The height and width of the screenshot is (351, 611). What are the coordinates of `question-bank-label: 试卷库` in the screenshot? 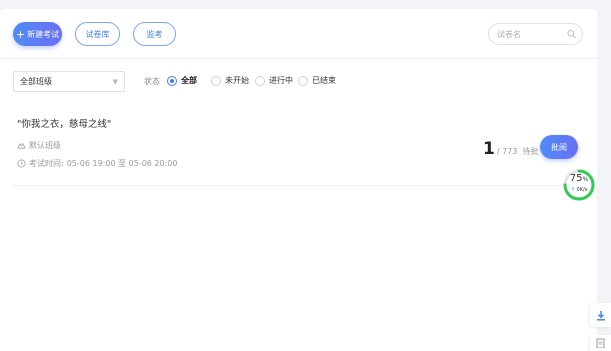 It's located at (97, 34).